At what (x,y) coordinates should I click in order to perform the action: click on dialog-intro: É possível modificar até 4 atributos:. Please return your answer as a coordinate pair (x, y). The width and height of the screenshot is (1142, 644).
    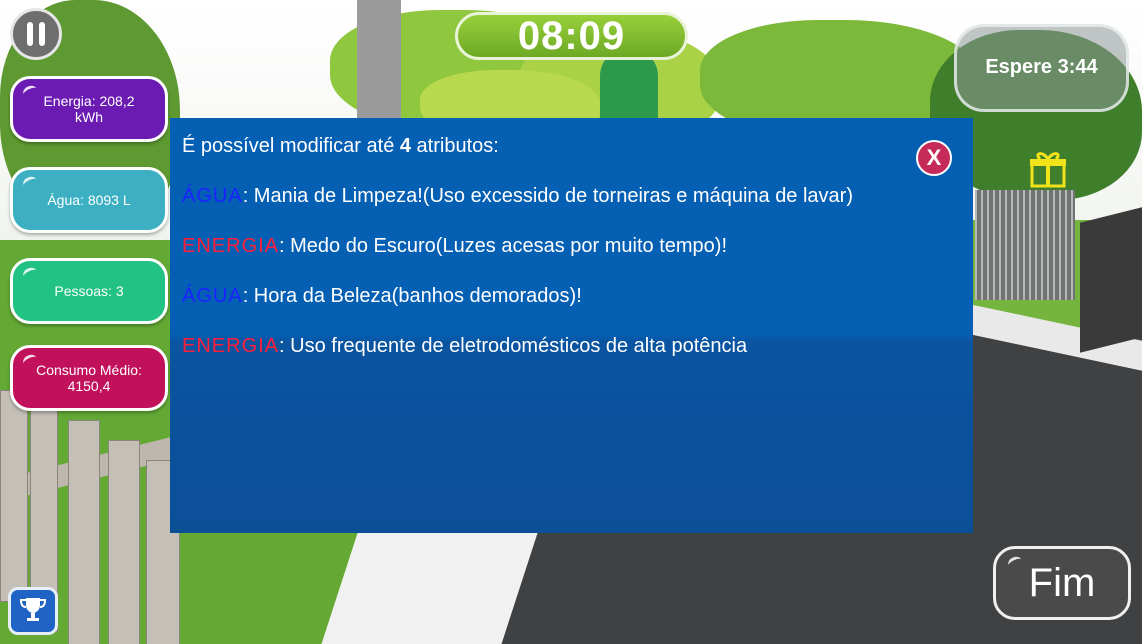
    Looking at the image, I should click on (571, 146).